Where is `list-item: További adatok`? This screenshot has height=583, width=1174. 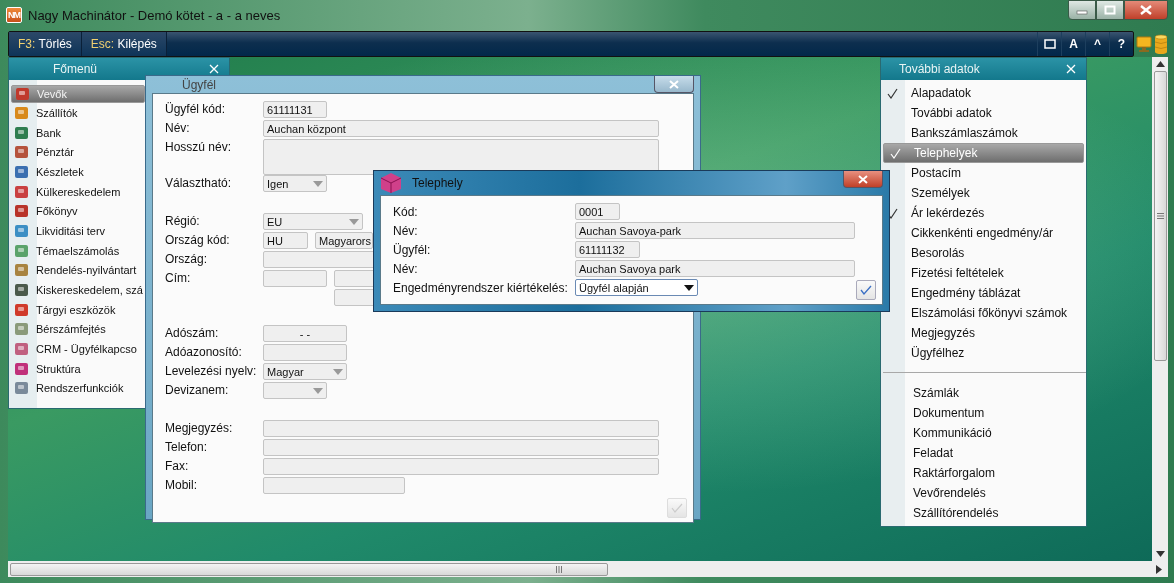 list-item: További adatok is located at coordinates (983, 113).